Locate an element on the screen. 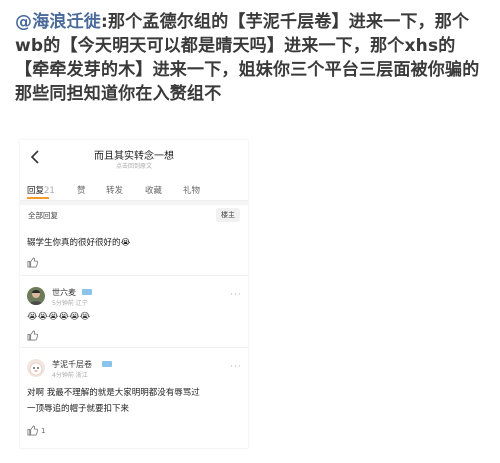  filter-row: 全部回复 楼主 is located at coordinates (134, 215).